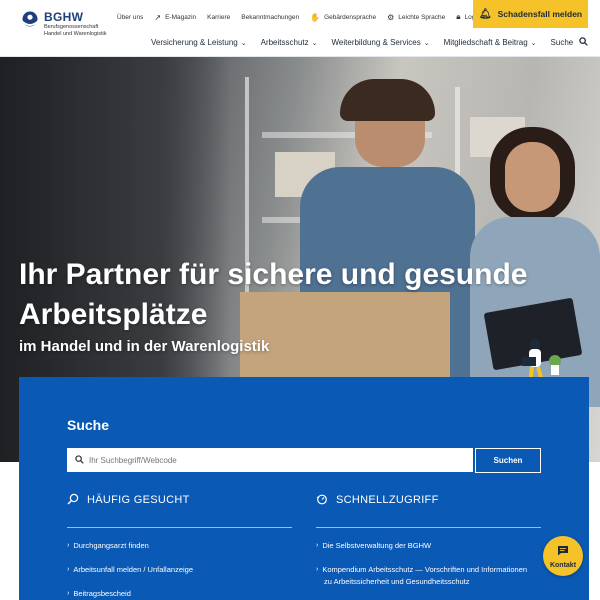 The image size is (600, 600). What do you see at coordinates (562, 42) in the screenshot?
I see `nav-search-label: Suche` at bounding box center [562, 42].